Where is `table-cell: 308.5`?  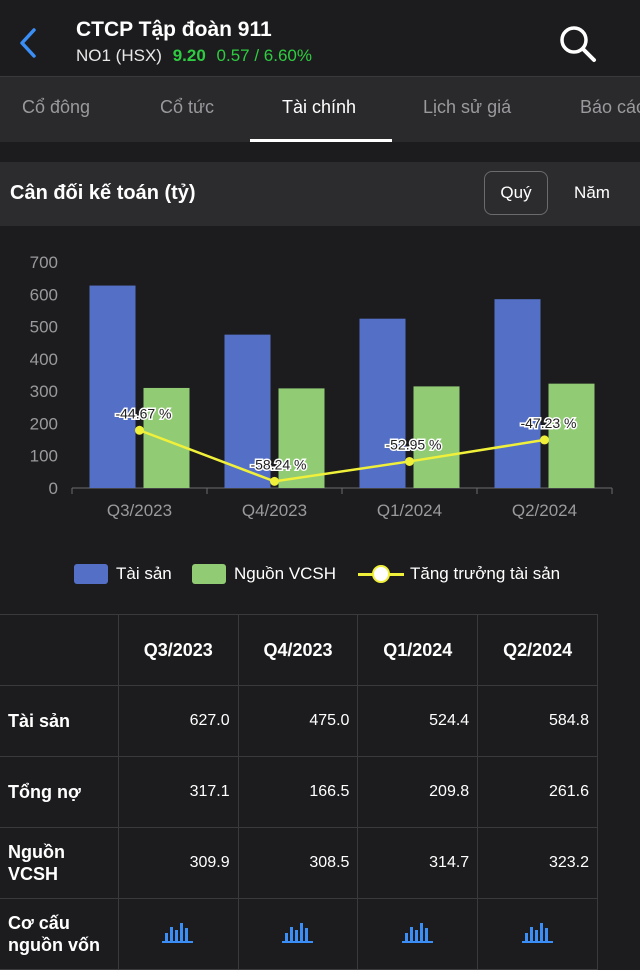
table-cell: 308.5 is located at coordinates (298, 863).